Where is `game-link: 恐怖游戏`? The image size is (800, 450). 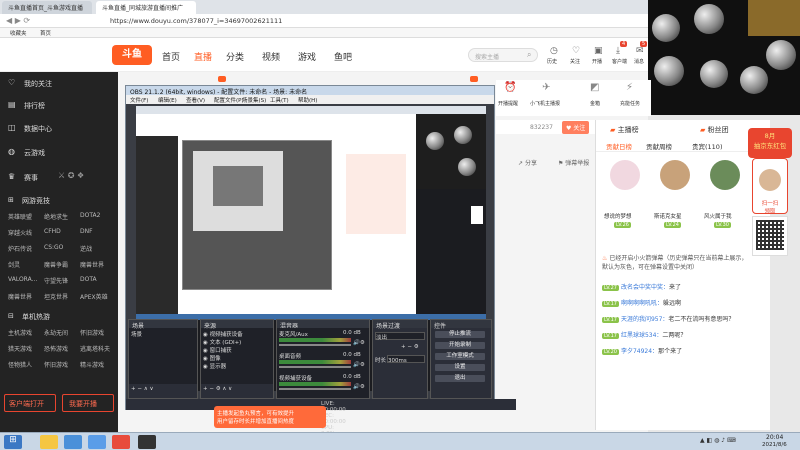
game-link: 恐怖游戏 is located at coordinates (56, 348).